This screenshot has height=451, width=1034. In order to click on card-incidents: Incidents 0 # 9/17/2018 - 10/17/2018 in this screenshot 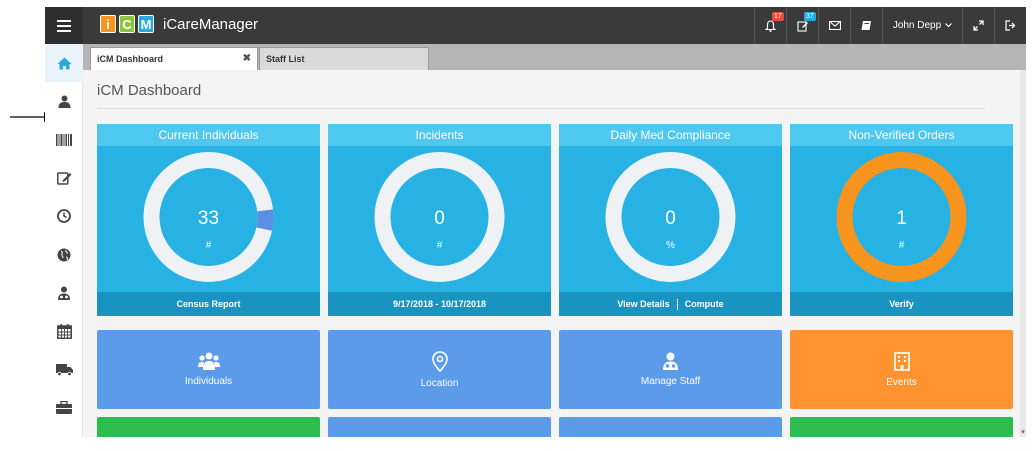, I will do `click(439, 220)`.